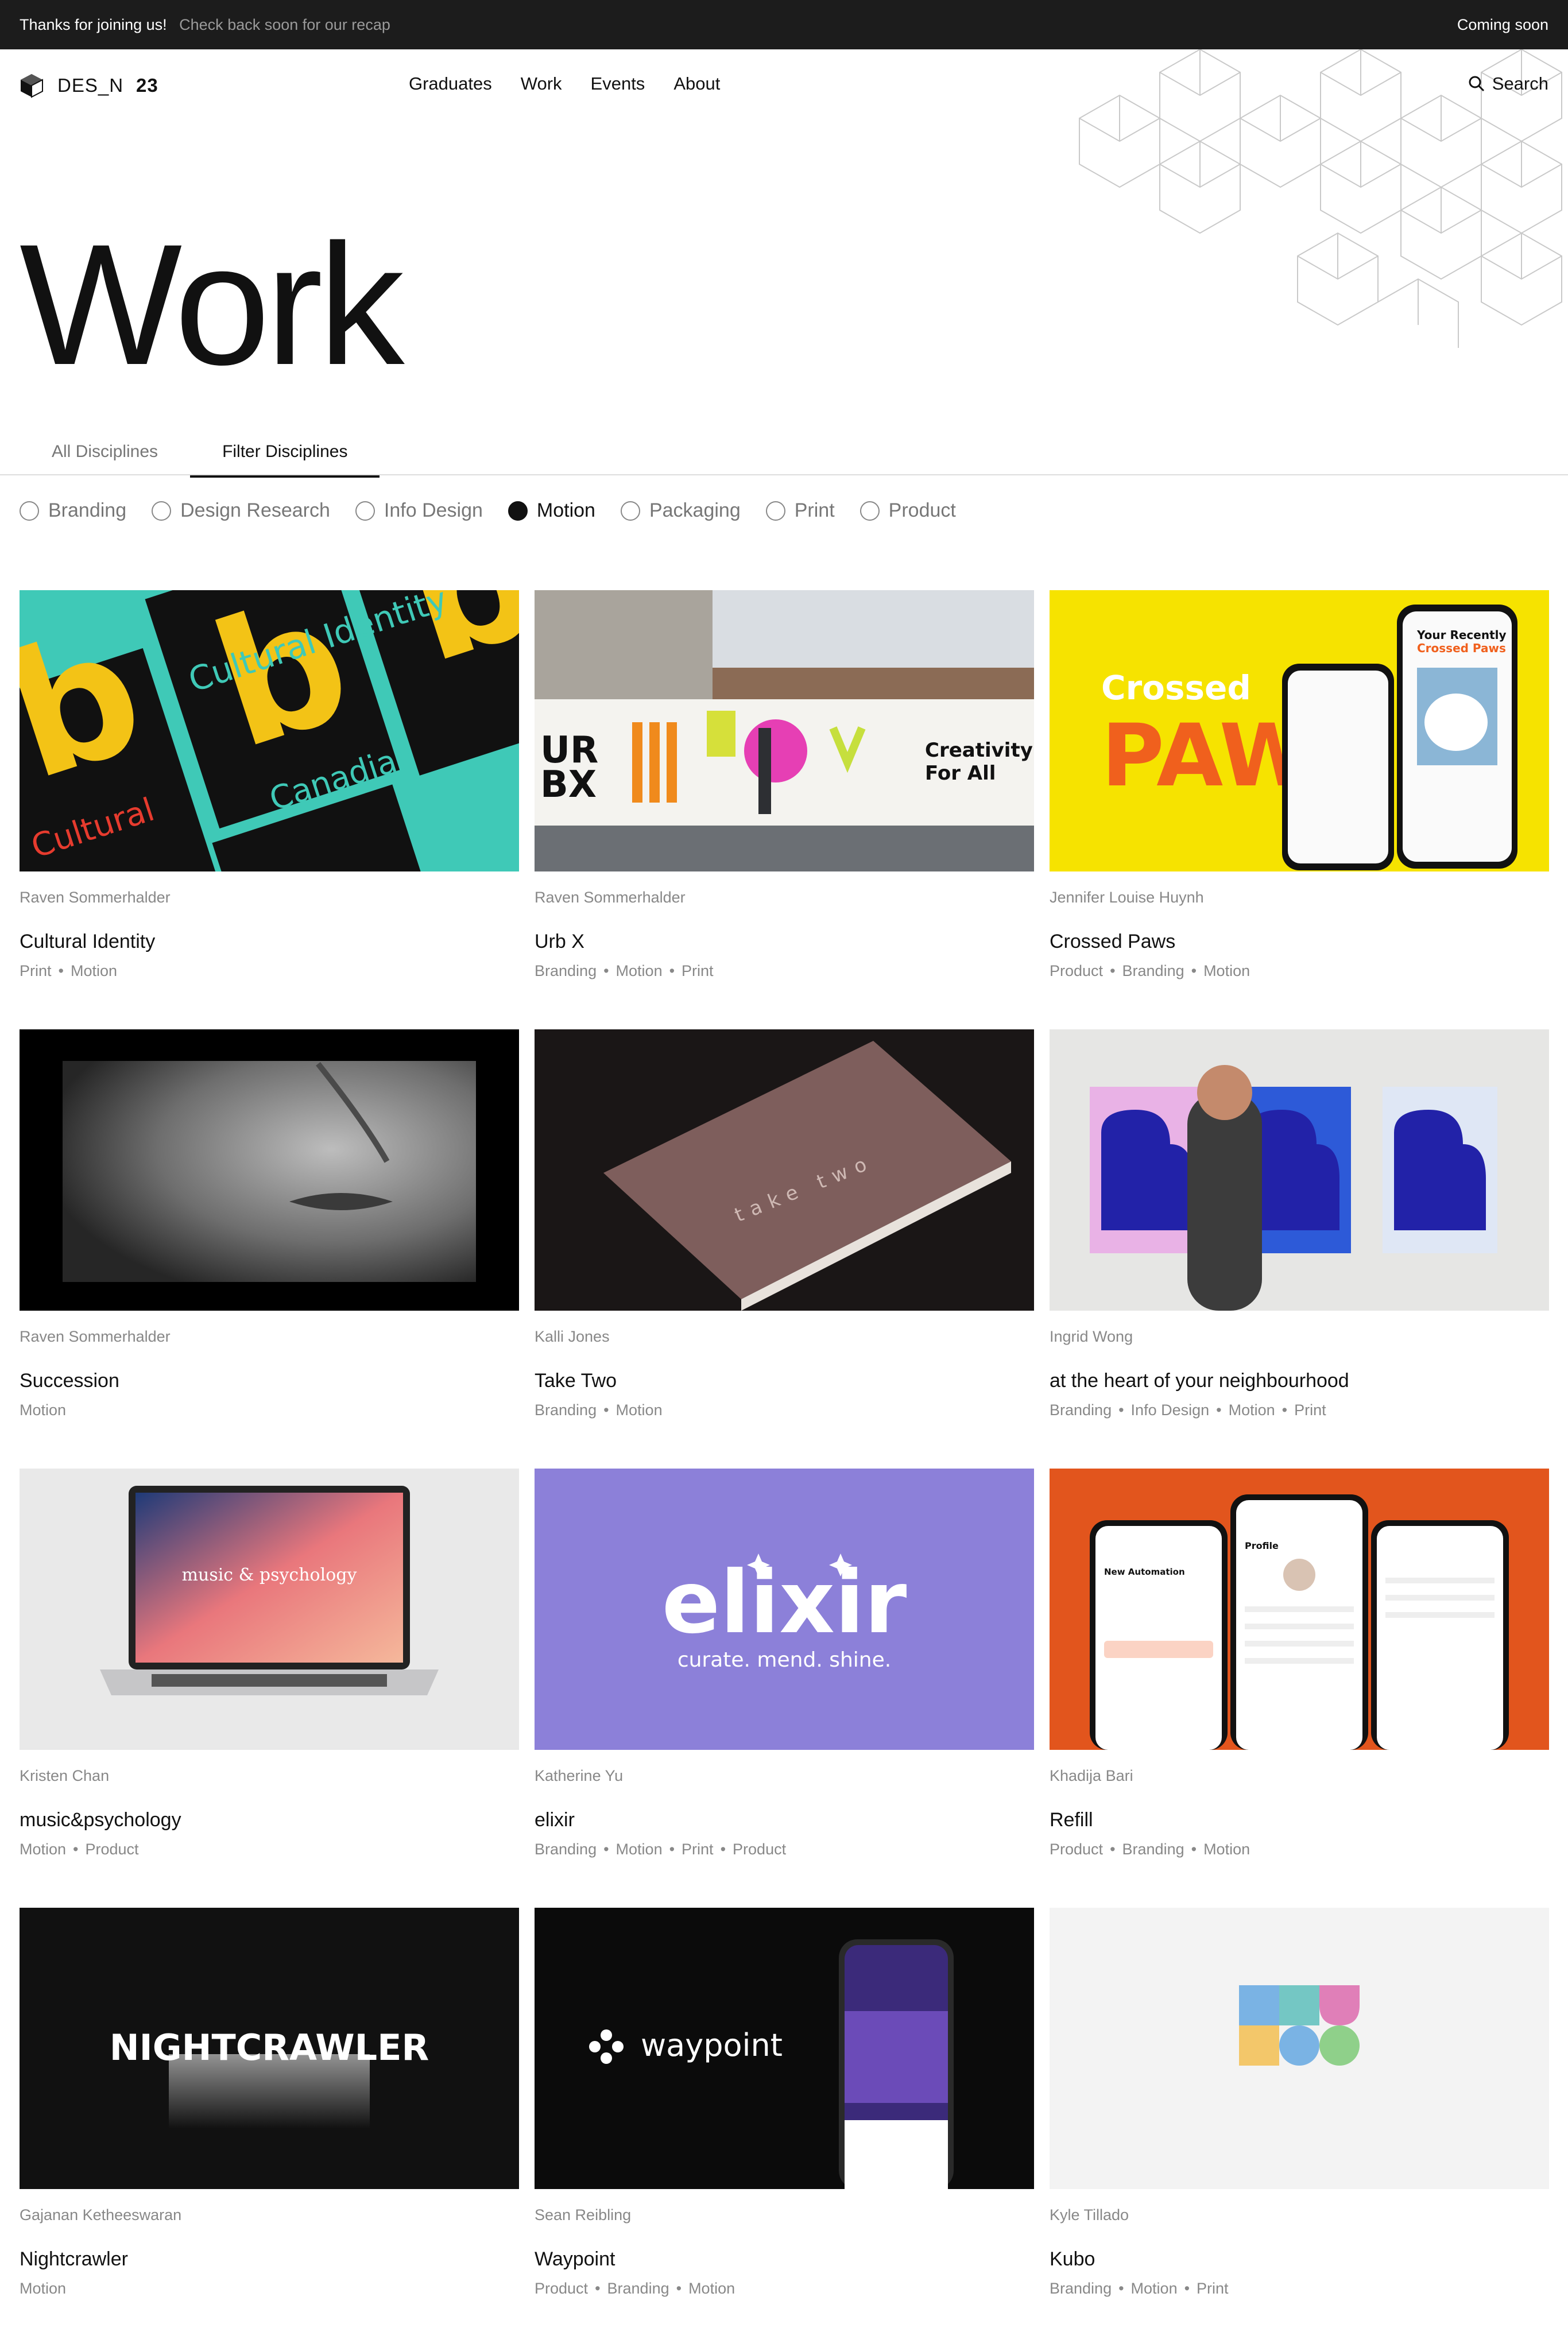  I want to click on project-title: Waypoint, so click(784, 2260).